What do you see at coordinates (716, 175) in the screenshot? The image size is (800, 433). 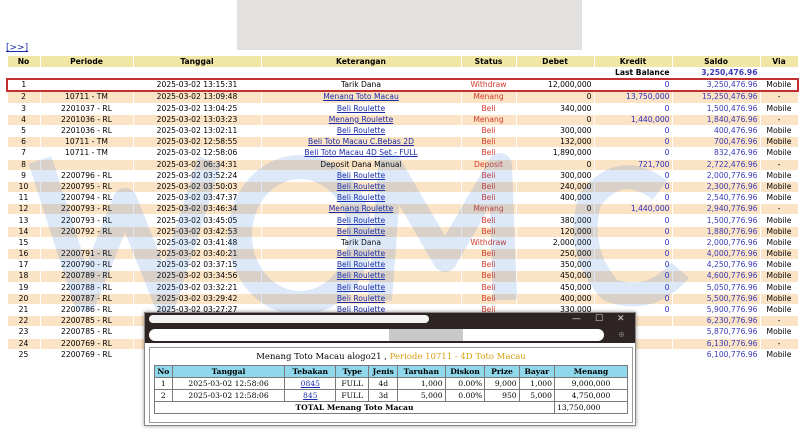 I see `row-saldo: 2,000,776.96` at bounding box center [716, 175].